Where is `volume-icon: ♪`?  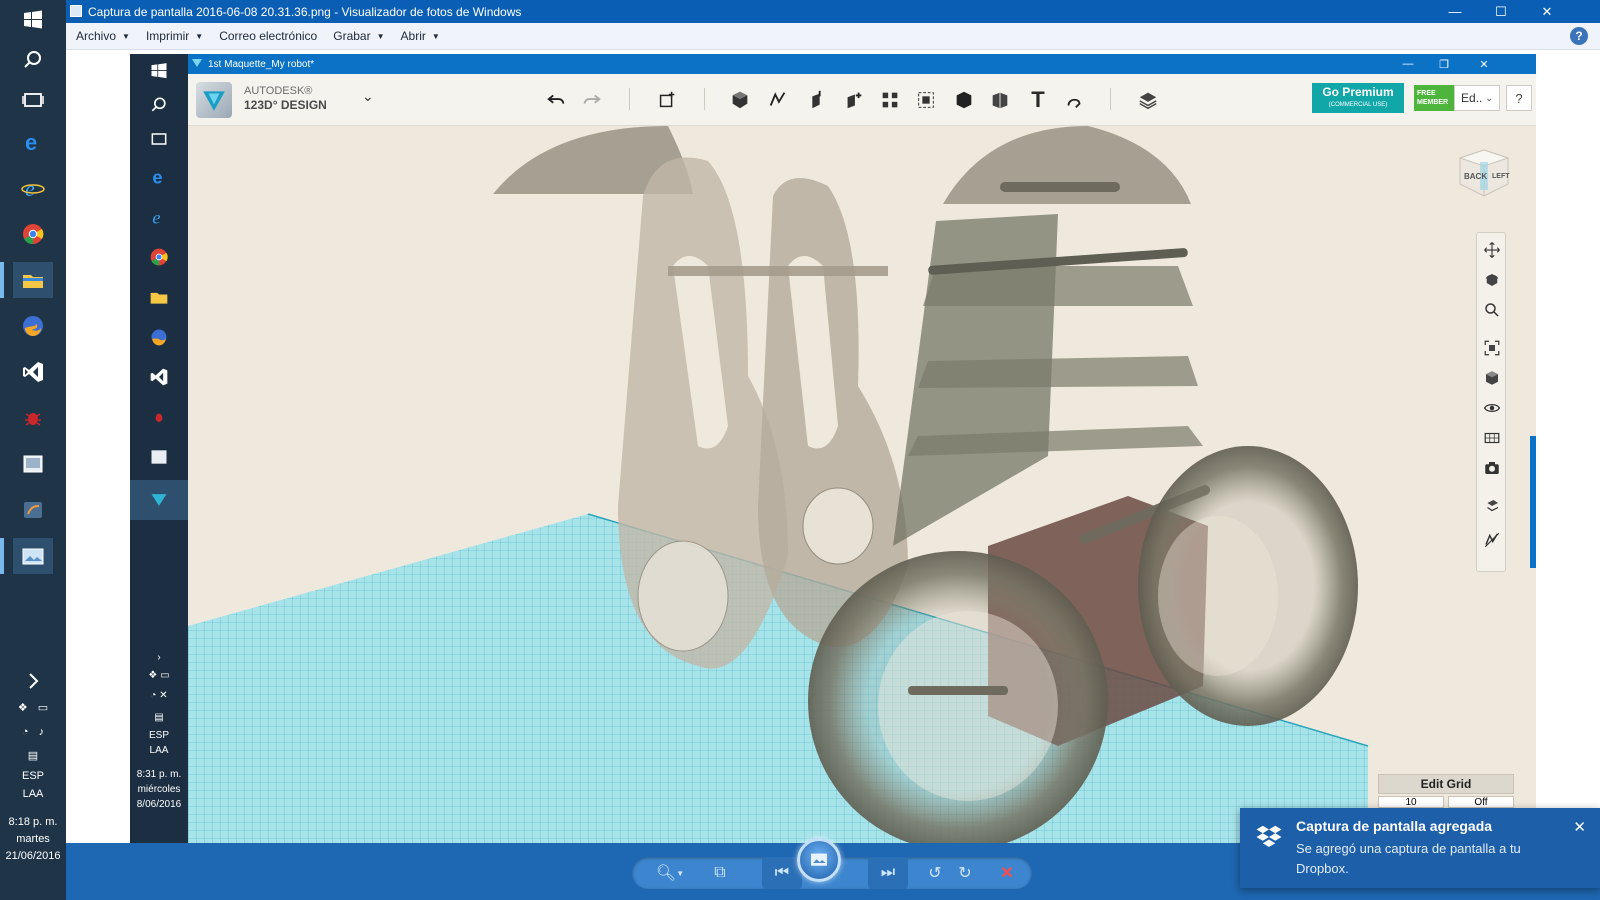 volume-icon: ♪ is located at coordinates (42, 732).